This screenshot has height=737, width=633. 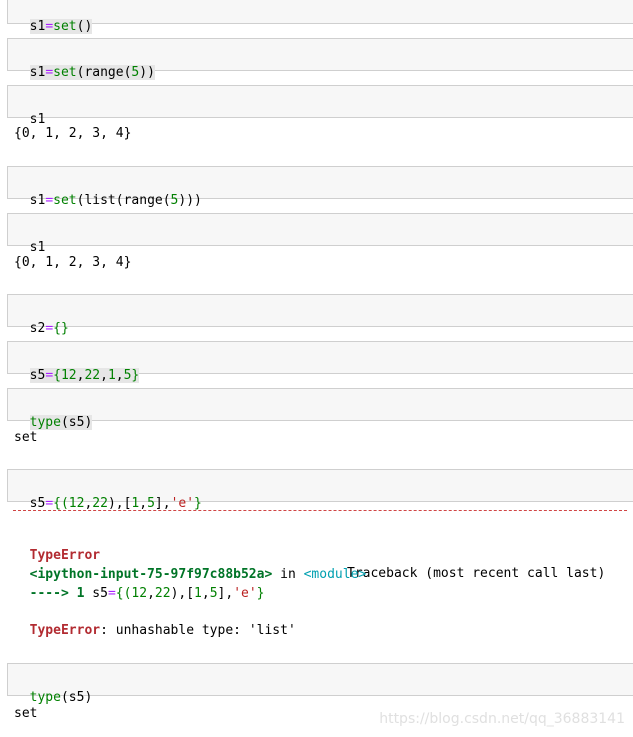 What do you see at coordinates (320, 17) in the screenshot?
I see `code-cell-1: s1=set()` at bounding box center [320, 17].